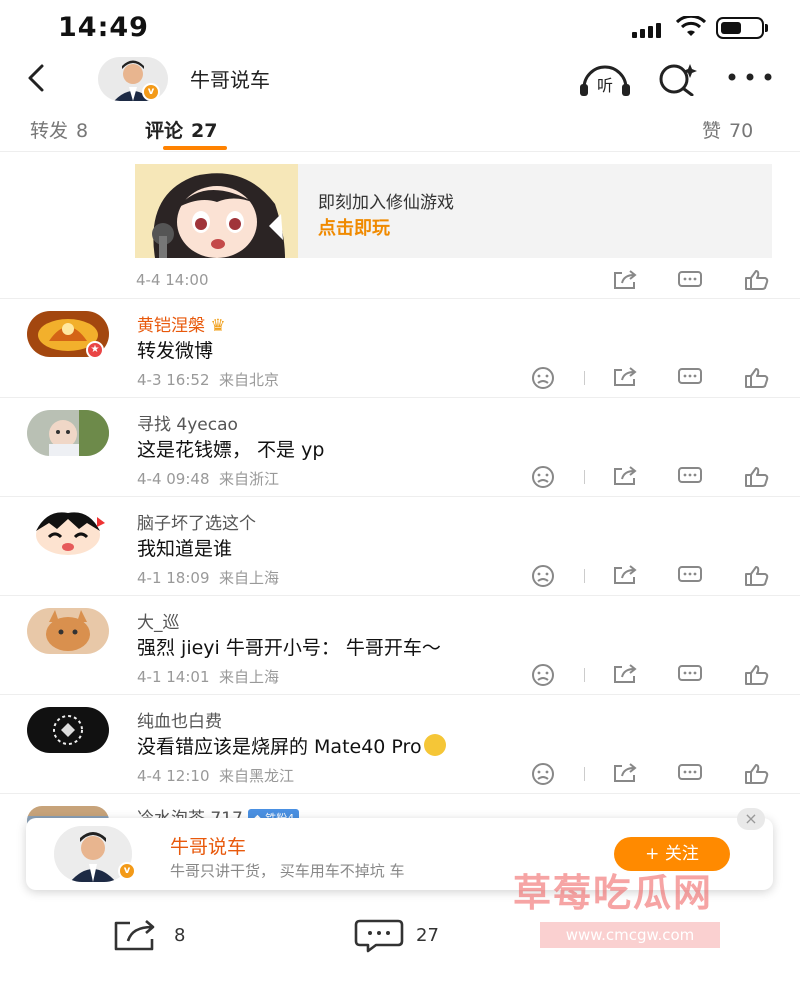 This screenshot has height=1000, width=800. I want to click on bottom-action-bar: 8 27, so click(400, 935).